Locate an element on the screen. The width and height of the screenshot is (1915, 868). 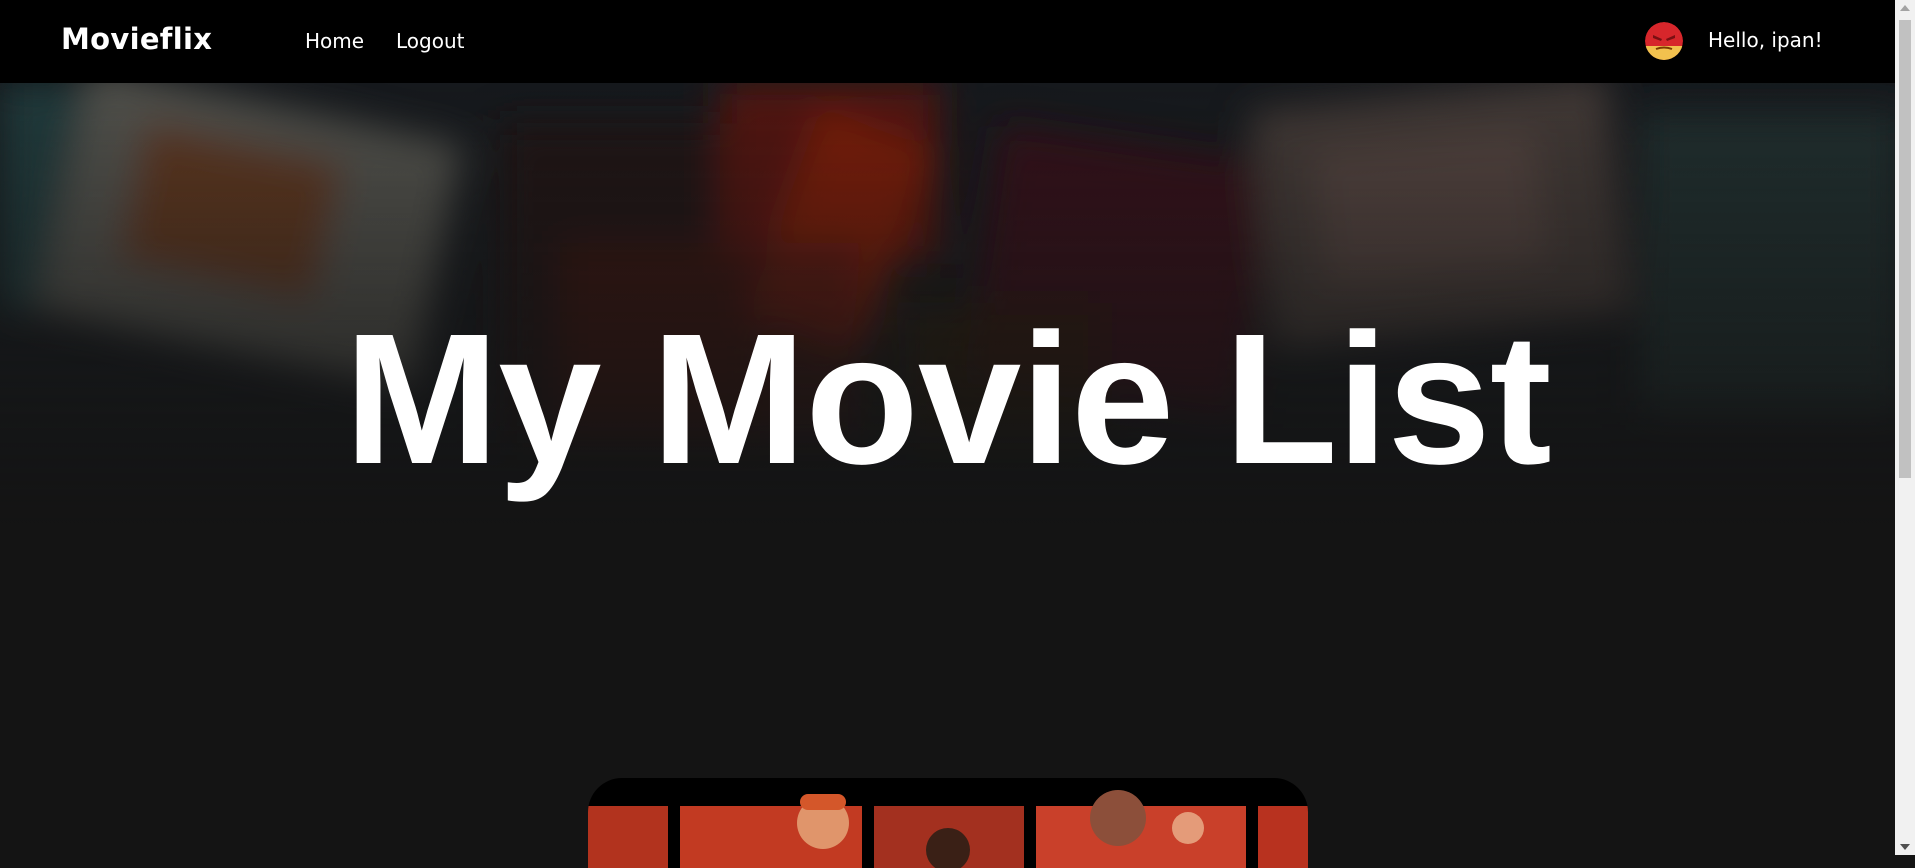
scrollbar-thumb is located at coordinates (1905, 249).